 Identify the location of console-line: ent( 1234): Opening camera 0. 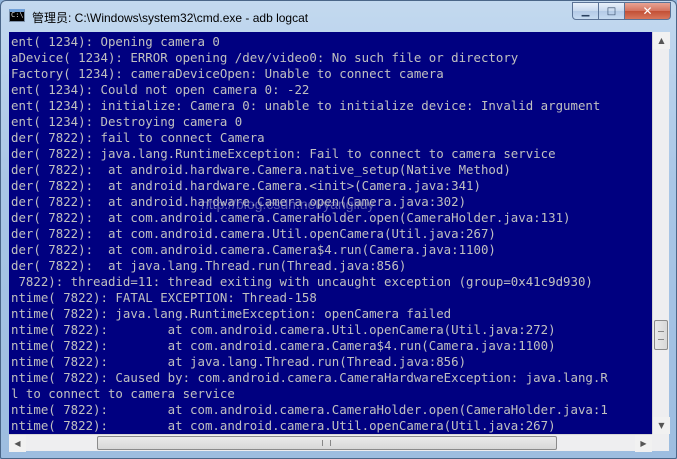
(115, 41).